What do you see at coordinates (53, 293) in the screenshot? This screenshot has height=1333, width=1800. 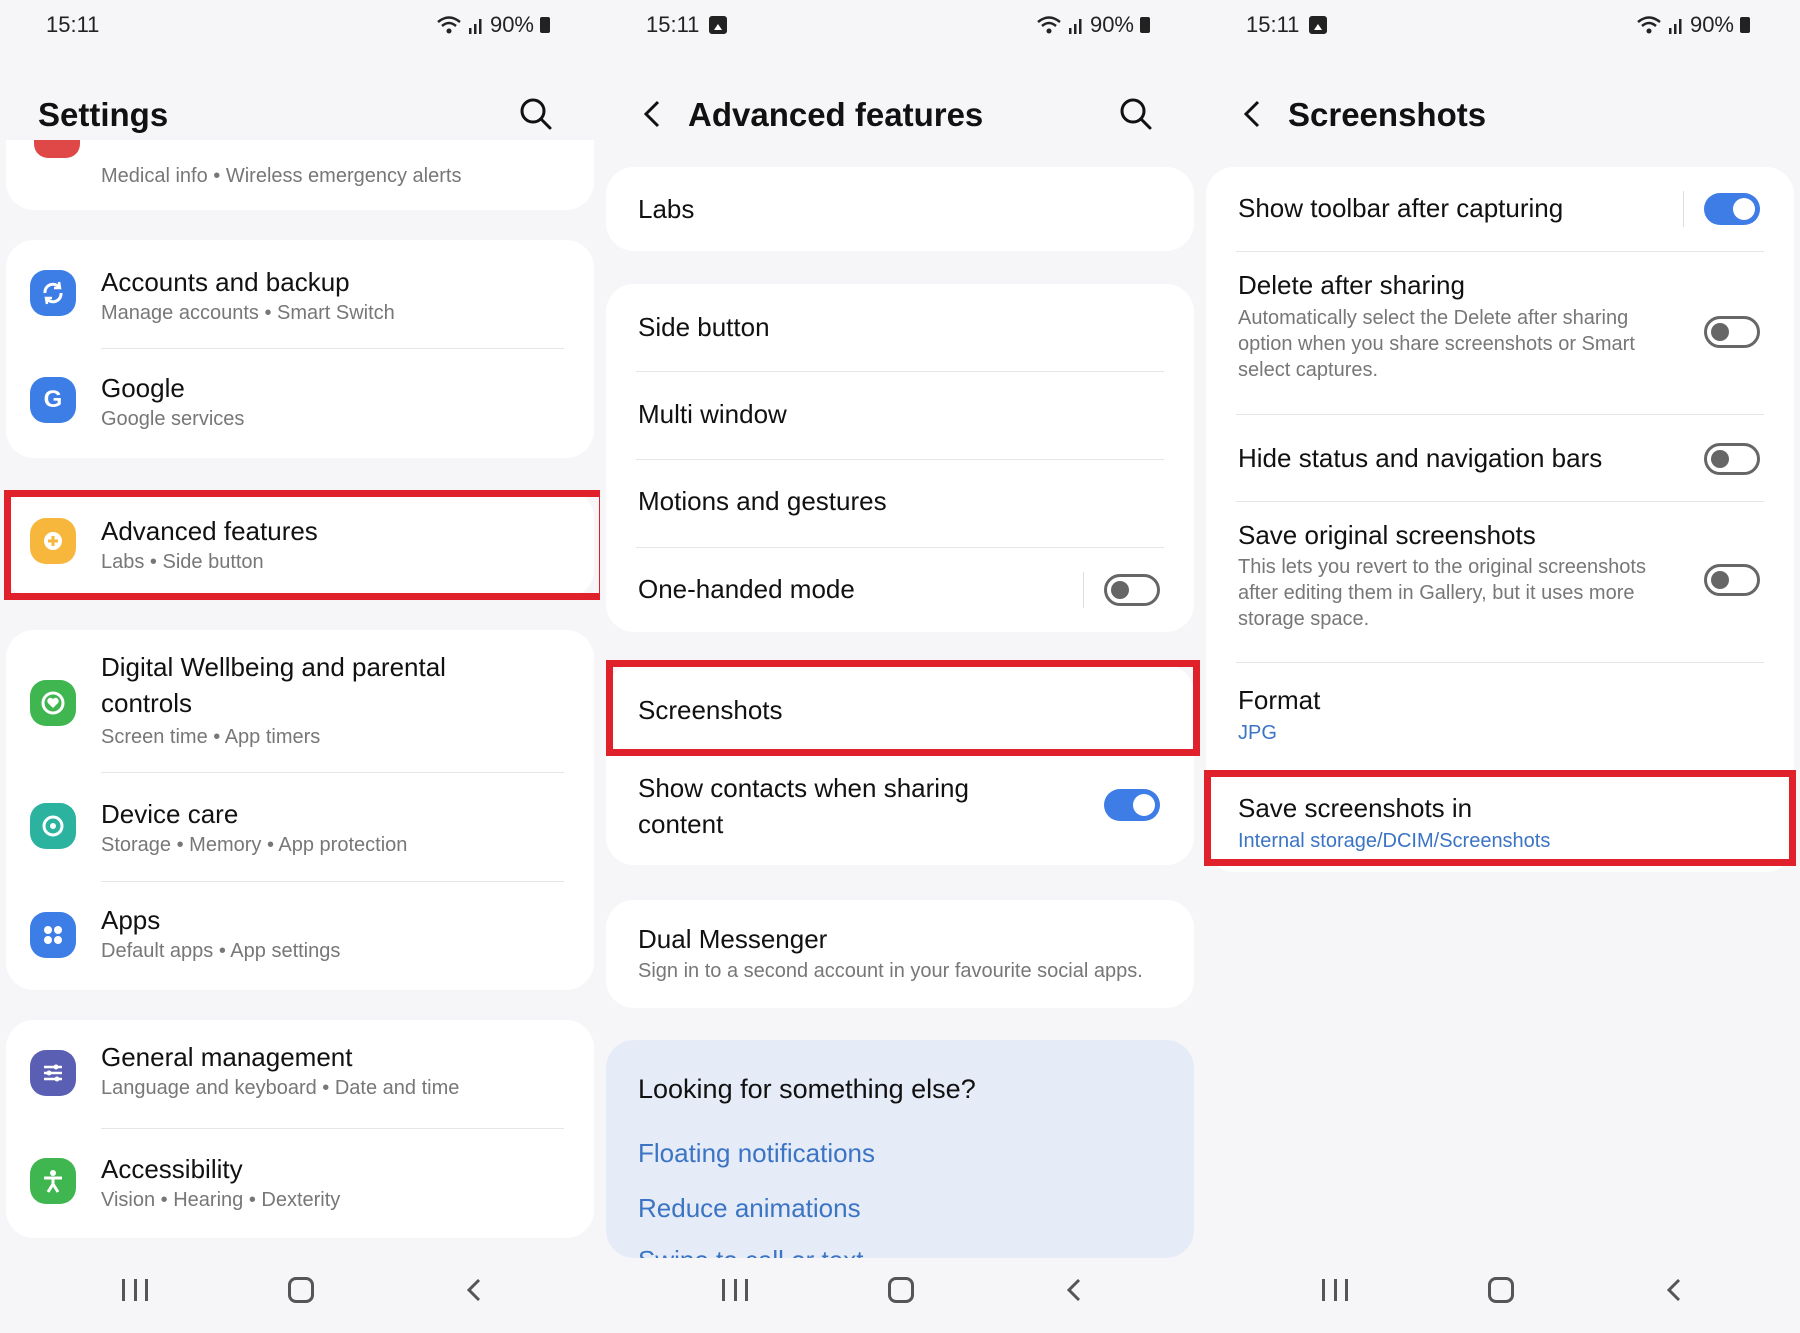 I see `sync-icon` at bounding box center [53, 293].